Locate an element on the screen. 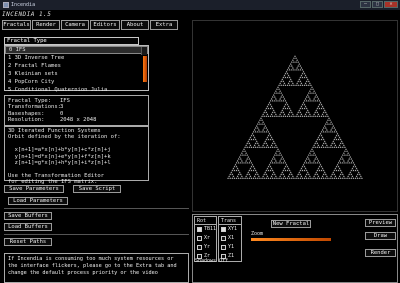 The height and width of the screenshot is (283, 400). list-item: 5 Conditional Quaternion Julia is located at coordinates (76, 90).